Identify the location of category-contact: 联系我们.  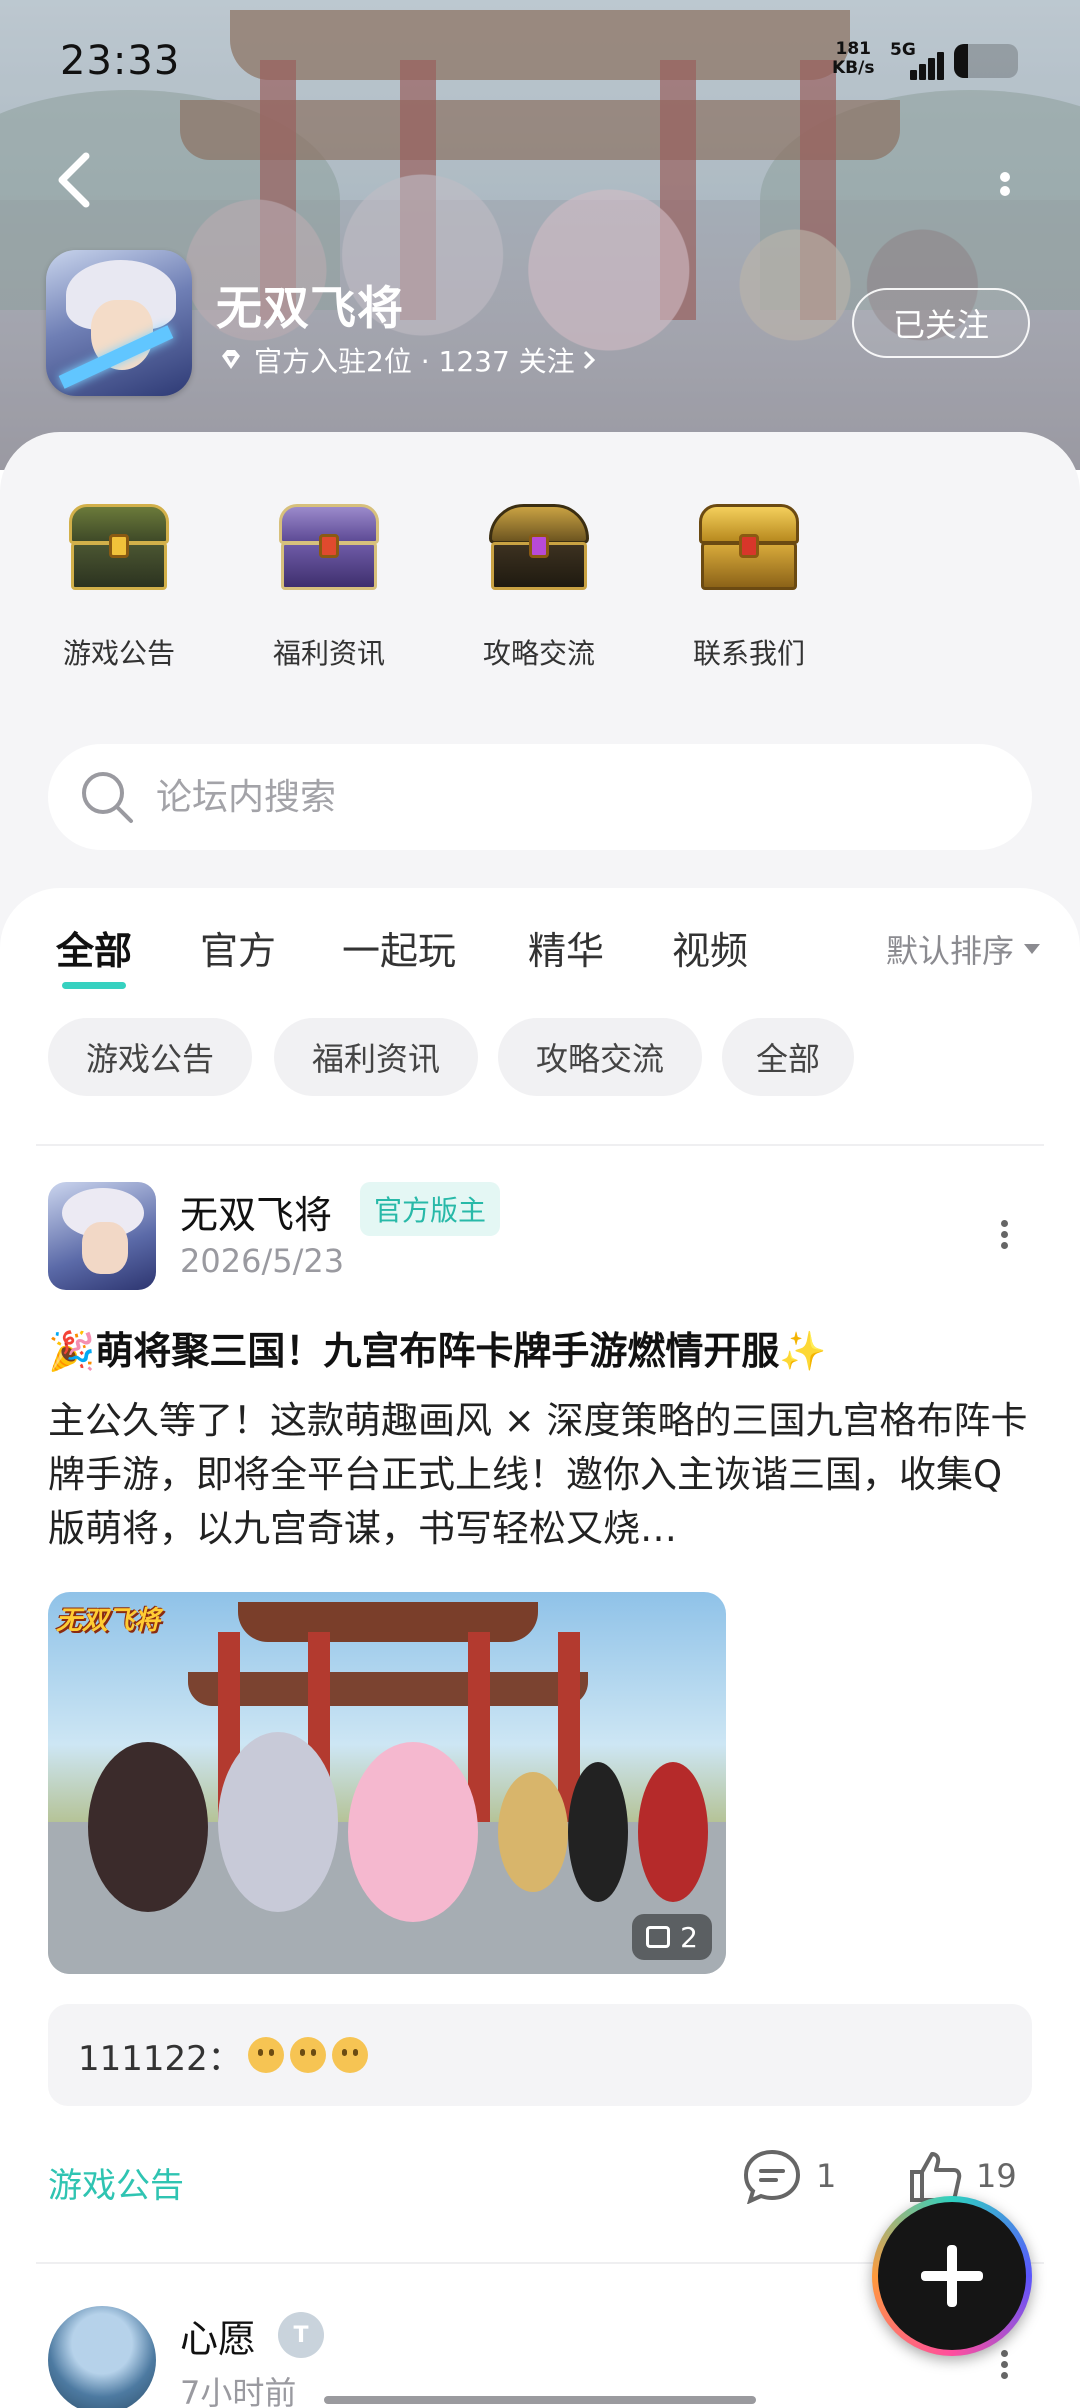
(749, 581).